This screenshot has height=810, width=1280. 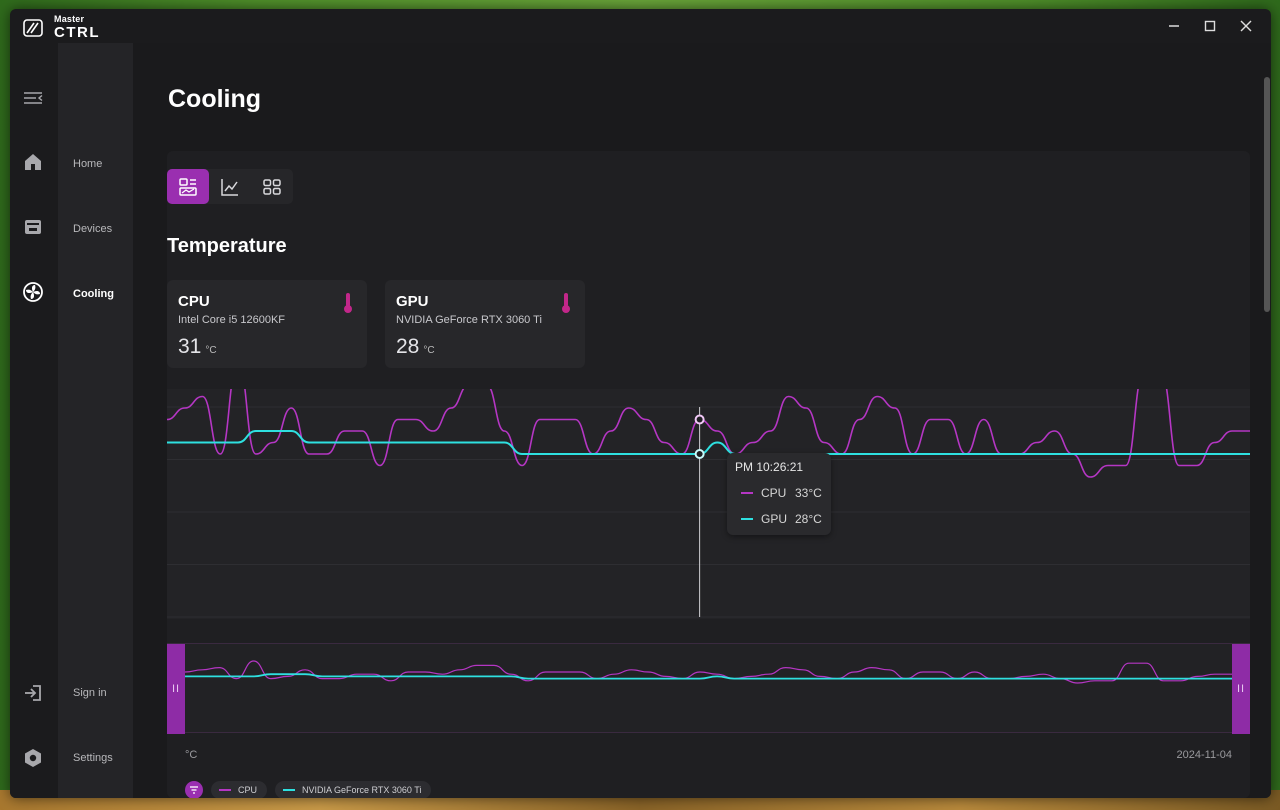 I want to click on maximize-button, so click(x=1210, y=26).